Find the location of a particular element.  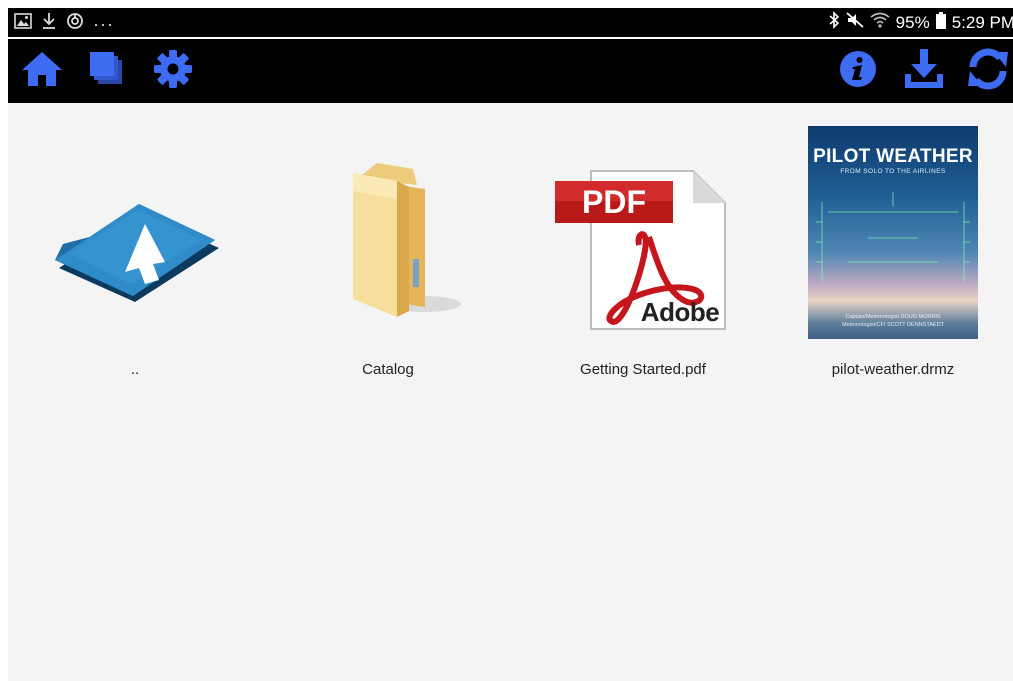

refresh-icon is located at coordinates (988, 71).